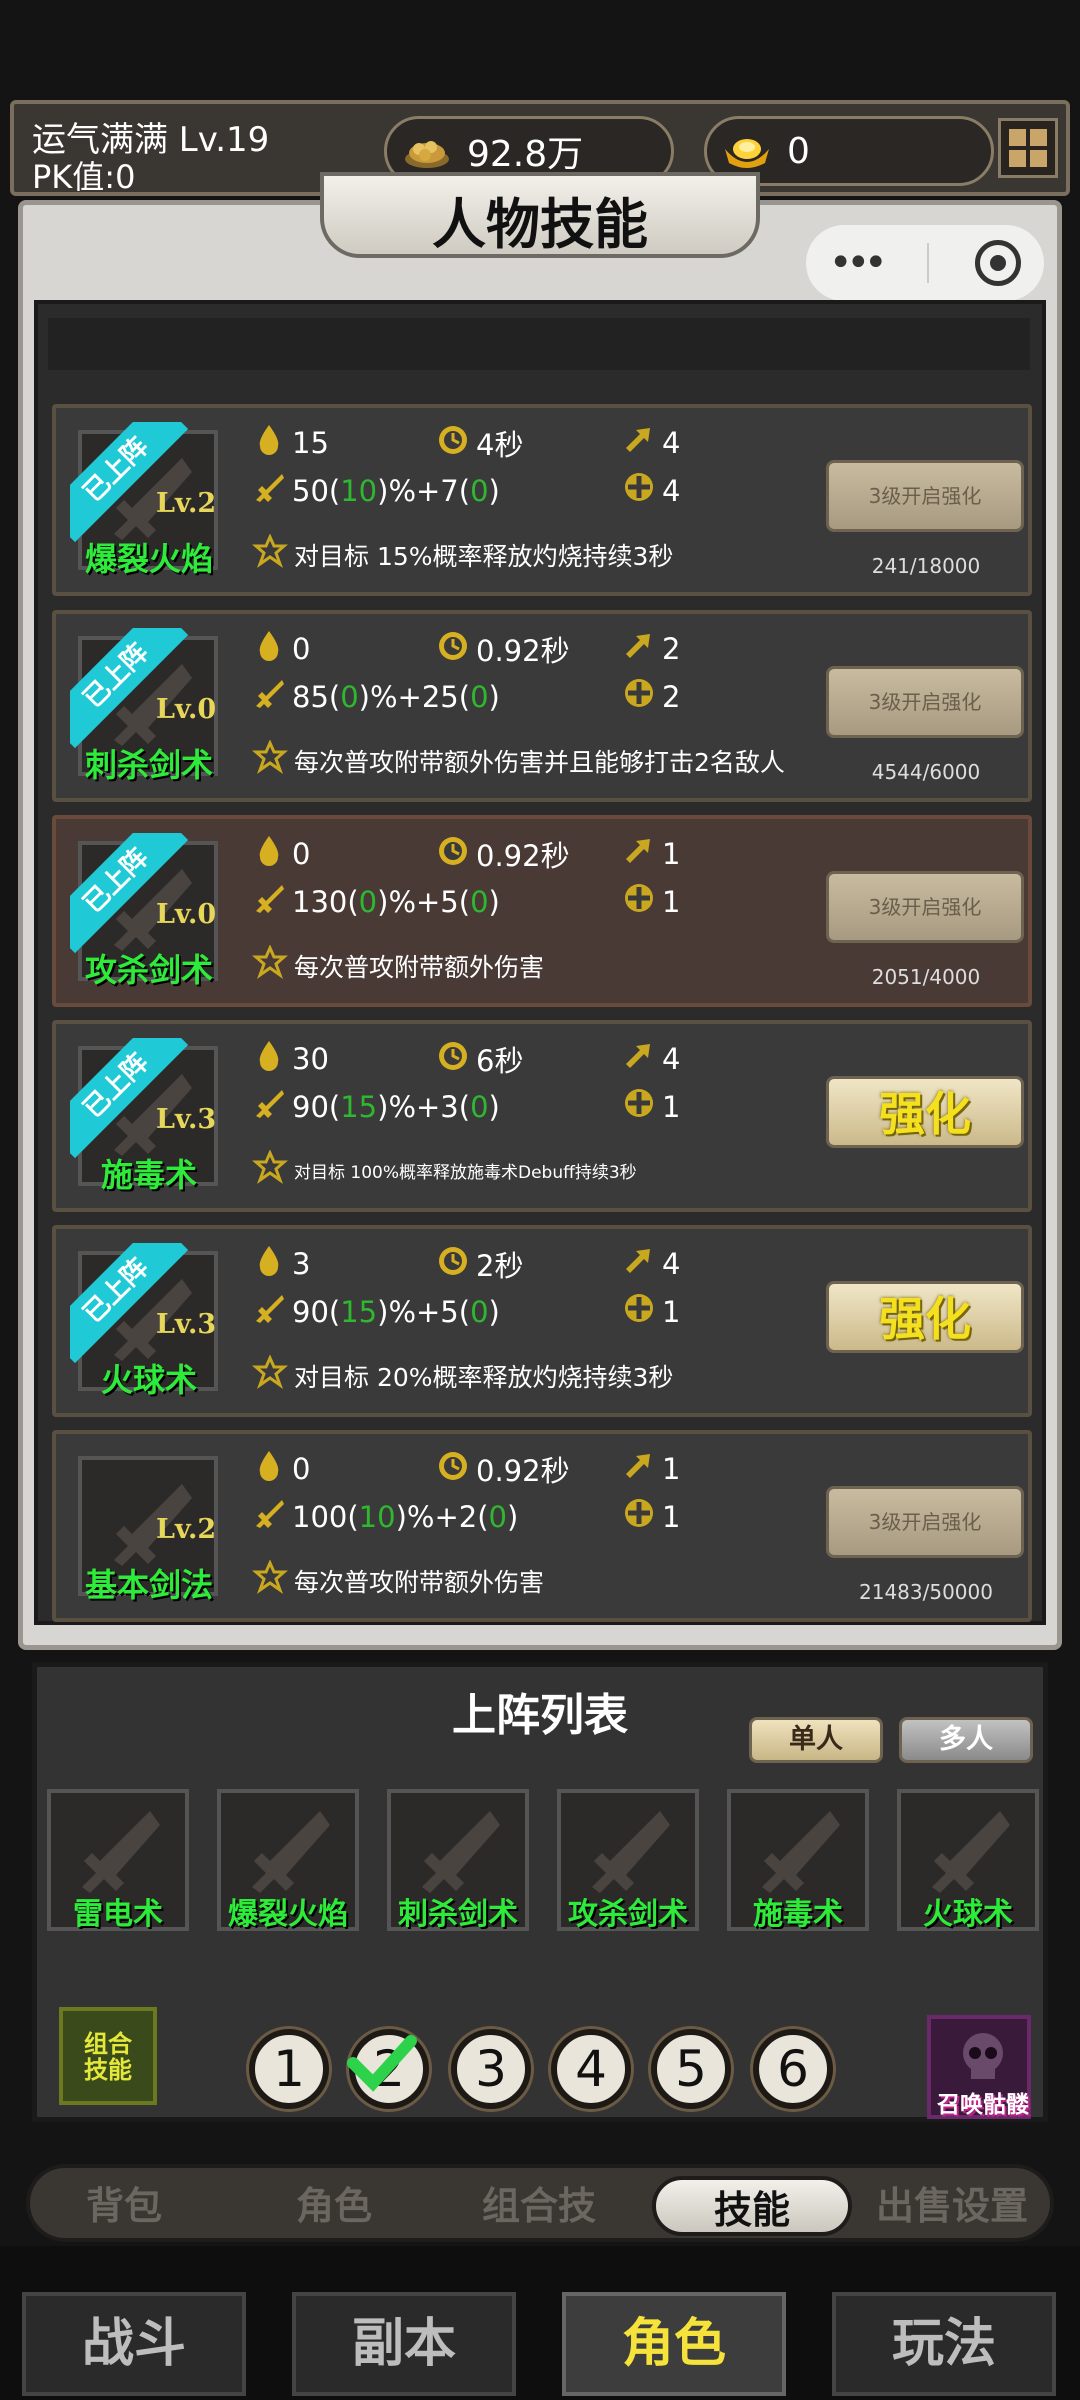 Image resolution: width=1080 pixels, height=2400 pixels. What do you see at coordinates (424, 490) in the screenshot?
I see `damage-mid: )%+7(` at bounding box center [424, 490].